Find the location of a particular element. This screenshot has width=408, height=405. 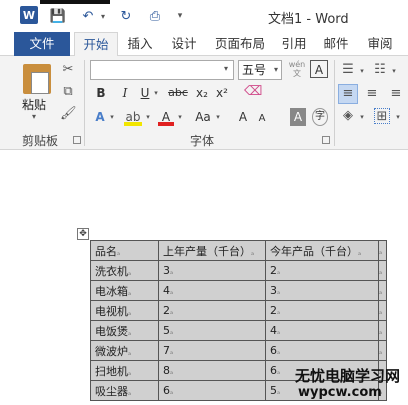

strikethrough-button: abc is located at coordinates (178, 93).